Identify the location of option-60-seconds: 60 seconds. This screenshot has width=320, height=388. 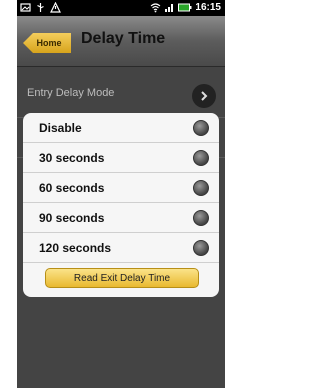
(121, 188).